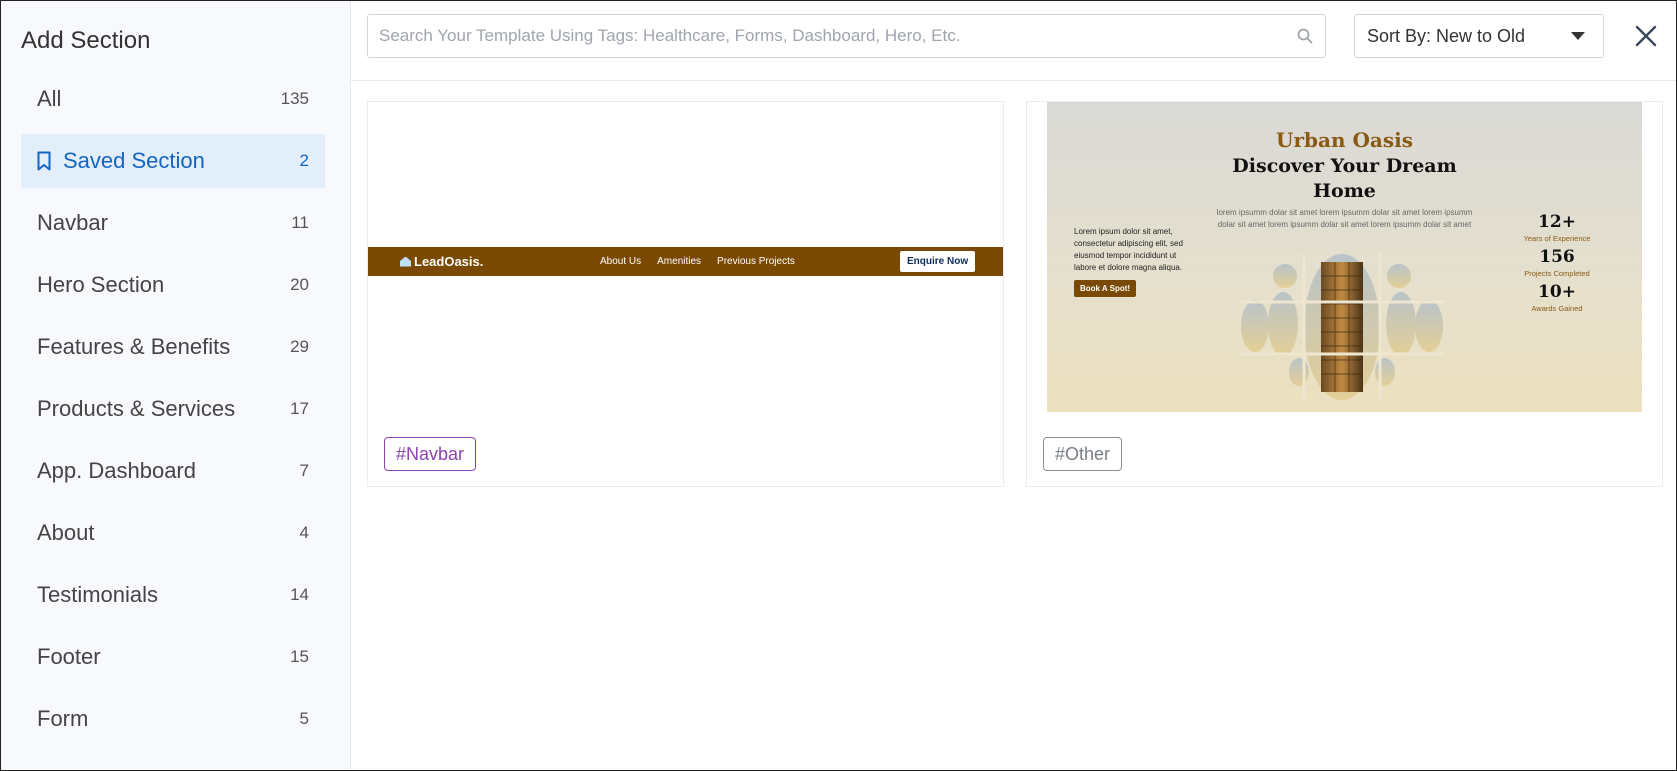 This screenshot has width=1677, height=771. Describe the element at coordinates (63, 718) in the screenshot. I see `category-label: Form` at that location.